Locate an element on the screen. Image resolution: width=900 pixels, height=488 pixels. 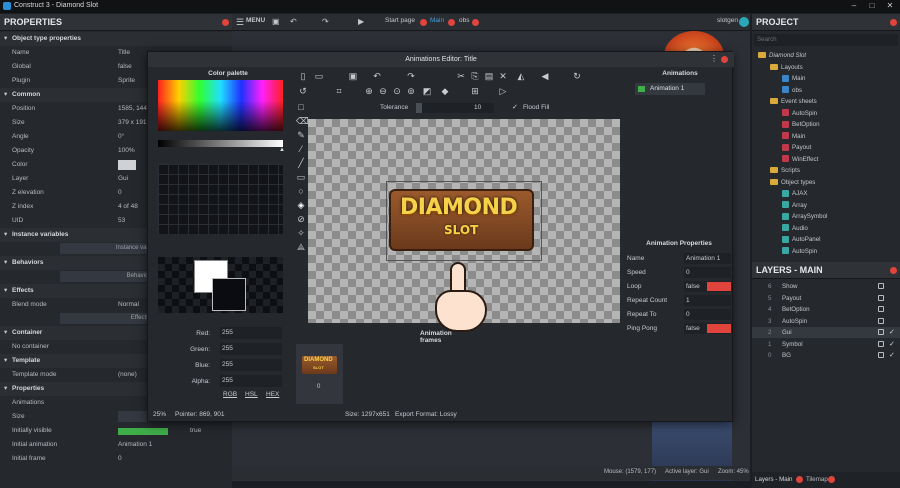
undo-icon: ↶ is located at coordinates (293, 21).